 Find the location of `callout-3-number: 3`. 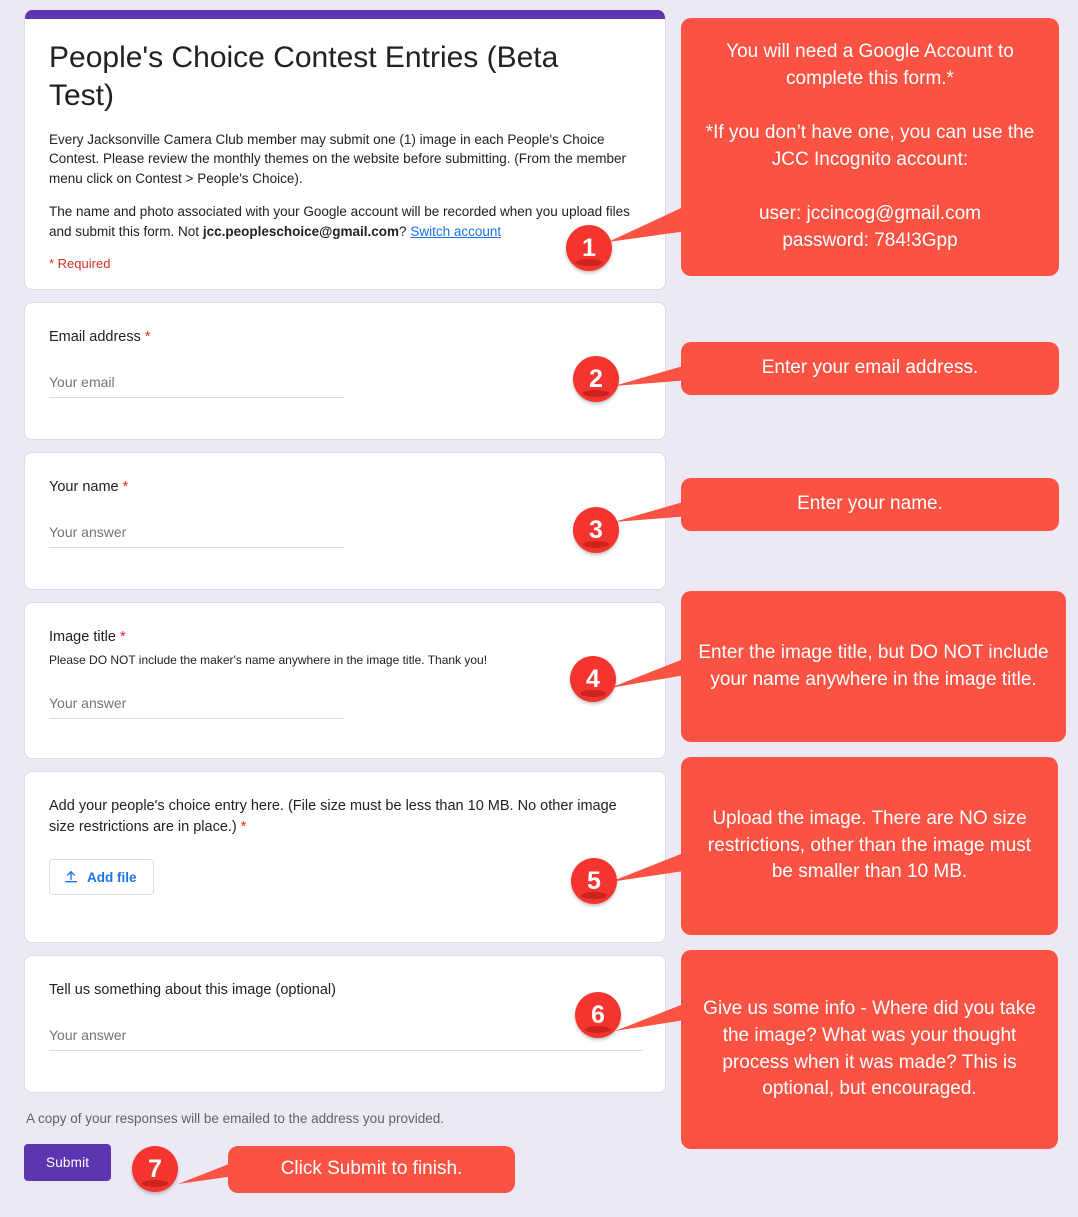

callout-3-number: 3 is located at coordinates (596, 529).